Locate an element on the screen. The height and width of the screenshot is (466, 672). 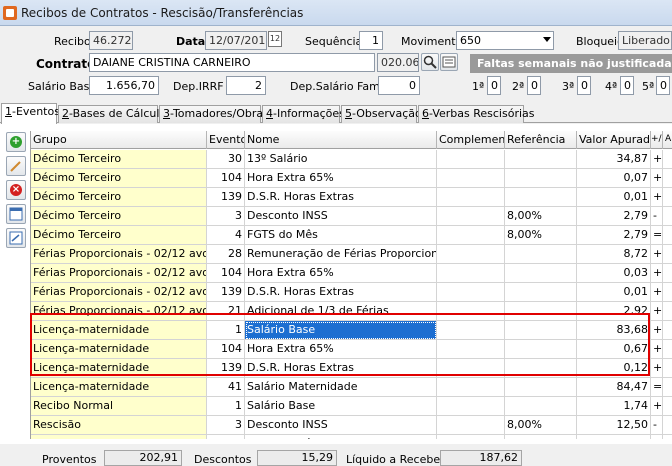
cell-evento: 21 is located at coordinates (226, 311).